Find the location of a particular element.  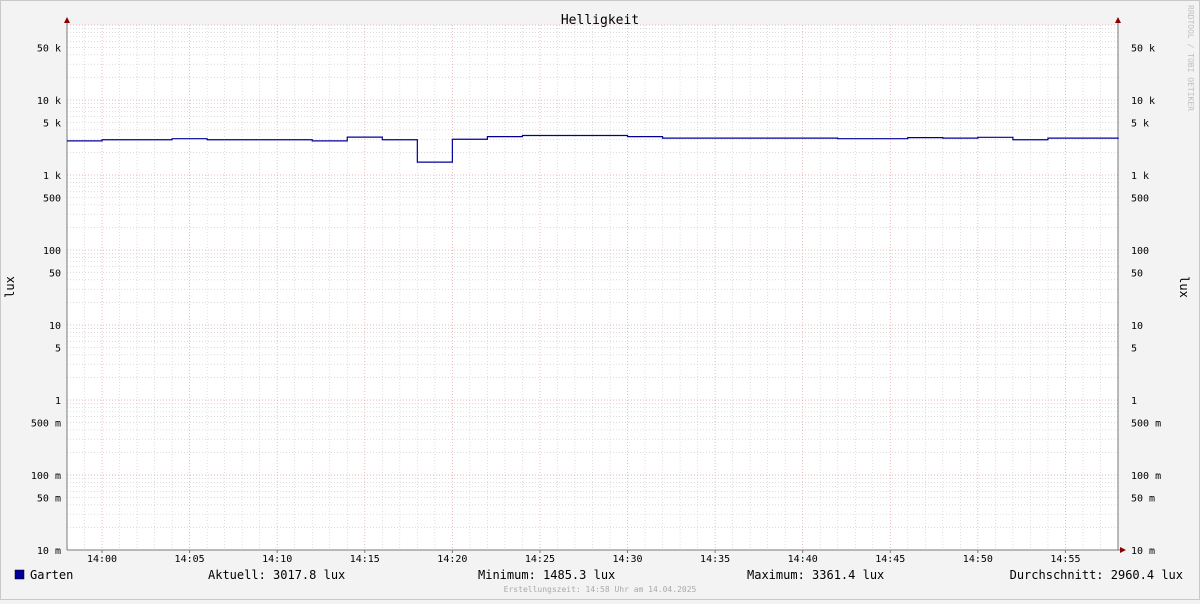

legend-maximum: Maximum: 3361.4 lux is located at coordinates (815, 575).